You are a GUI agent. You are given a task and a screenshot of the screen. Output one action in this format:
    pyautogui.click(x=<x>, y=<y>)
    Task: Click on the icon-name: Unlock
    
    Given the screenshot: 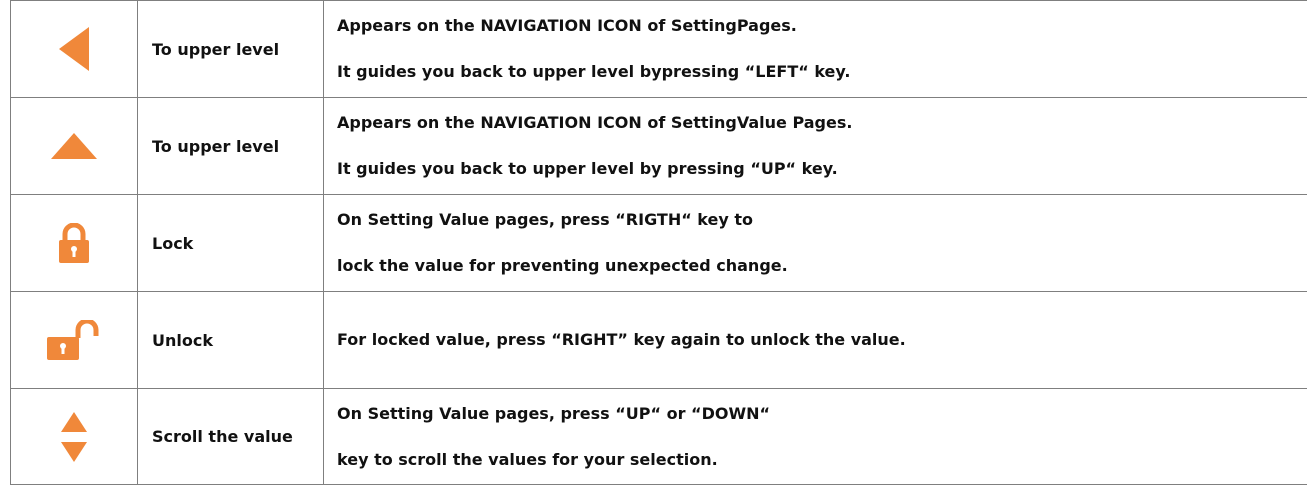 What is the action you would take?
    pyautogui.click(x=230, y=340)
    